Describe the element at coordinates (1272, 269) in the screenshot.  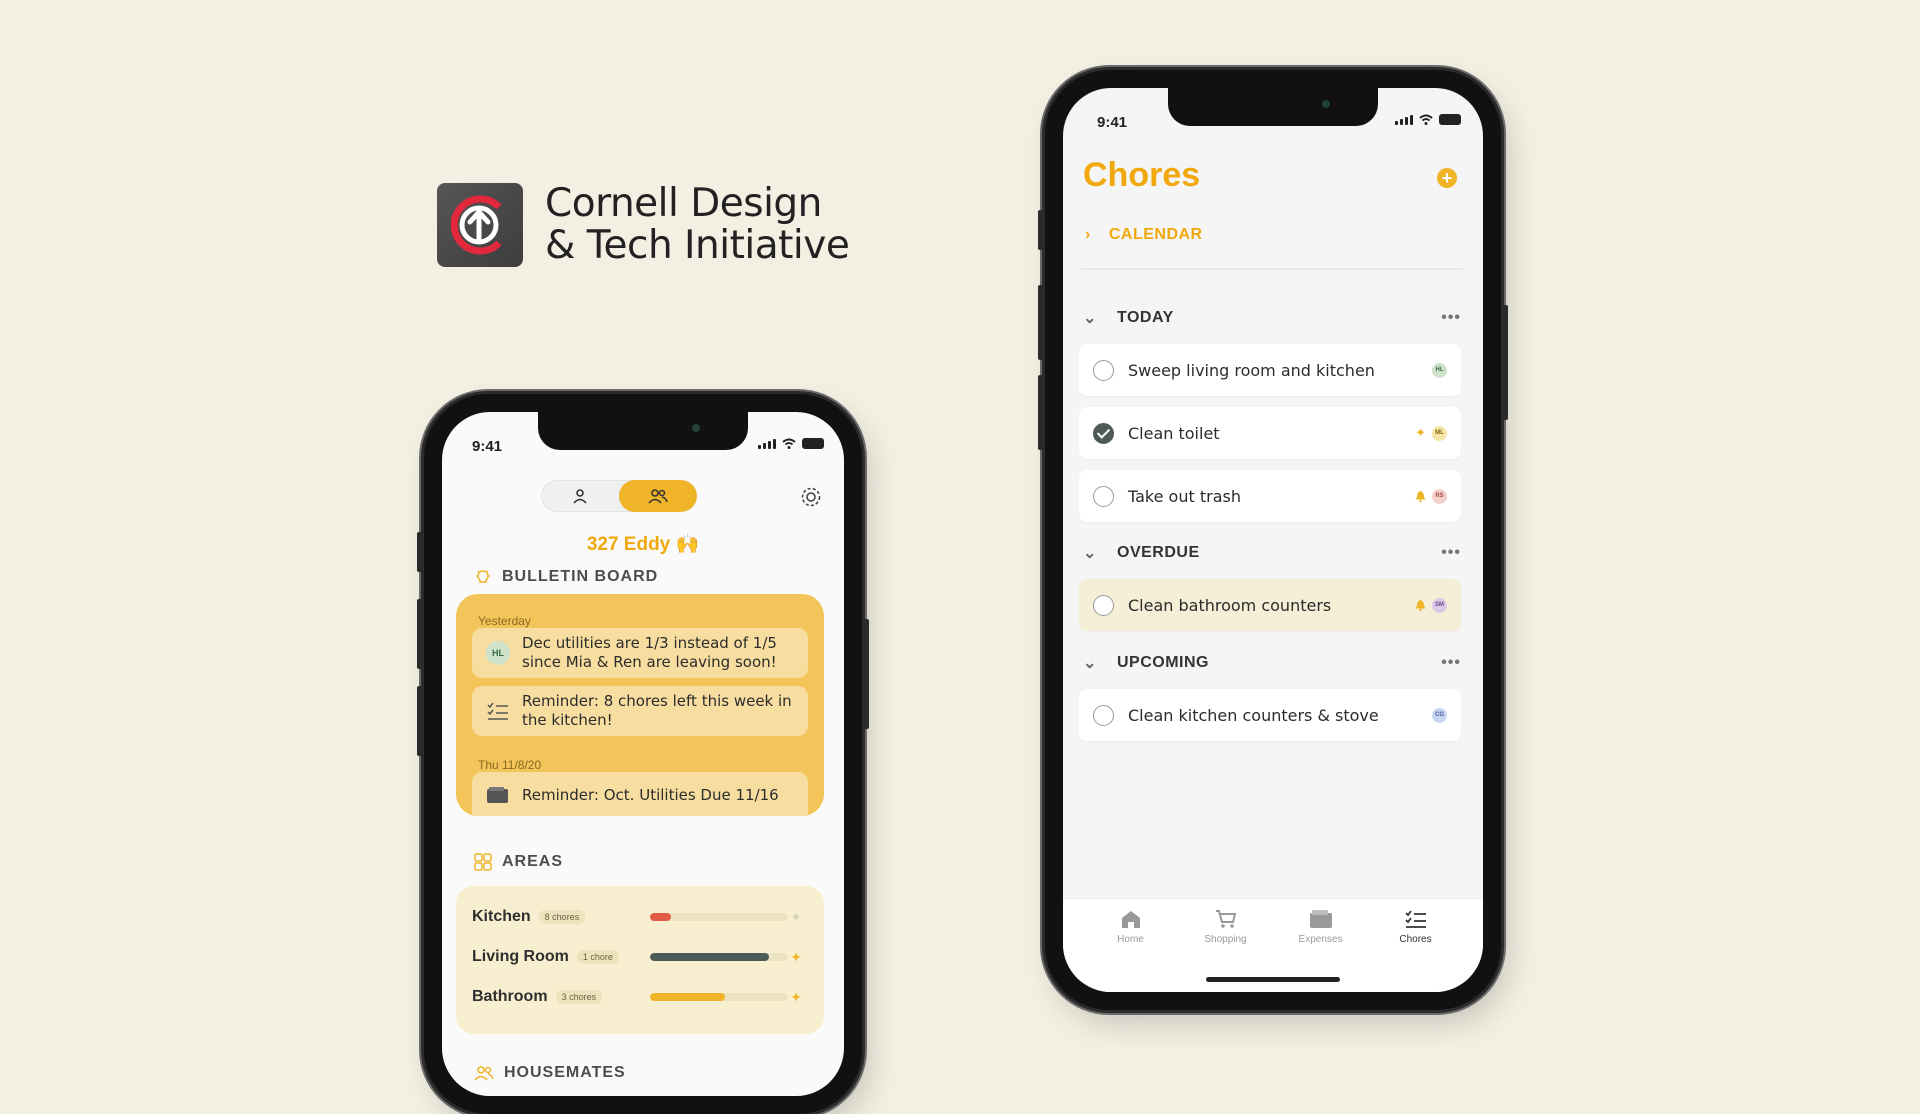
I see `divider` at that location.